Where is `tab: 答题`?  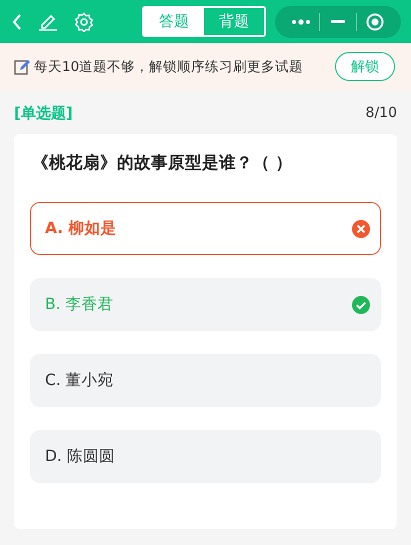
tab: 答题 is located at coordinates (174, 21).